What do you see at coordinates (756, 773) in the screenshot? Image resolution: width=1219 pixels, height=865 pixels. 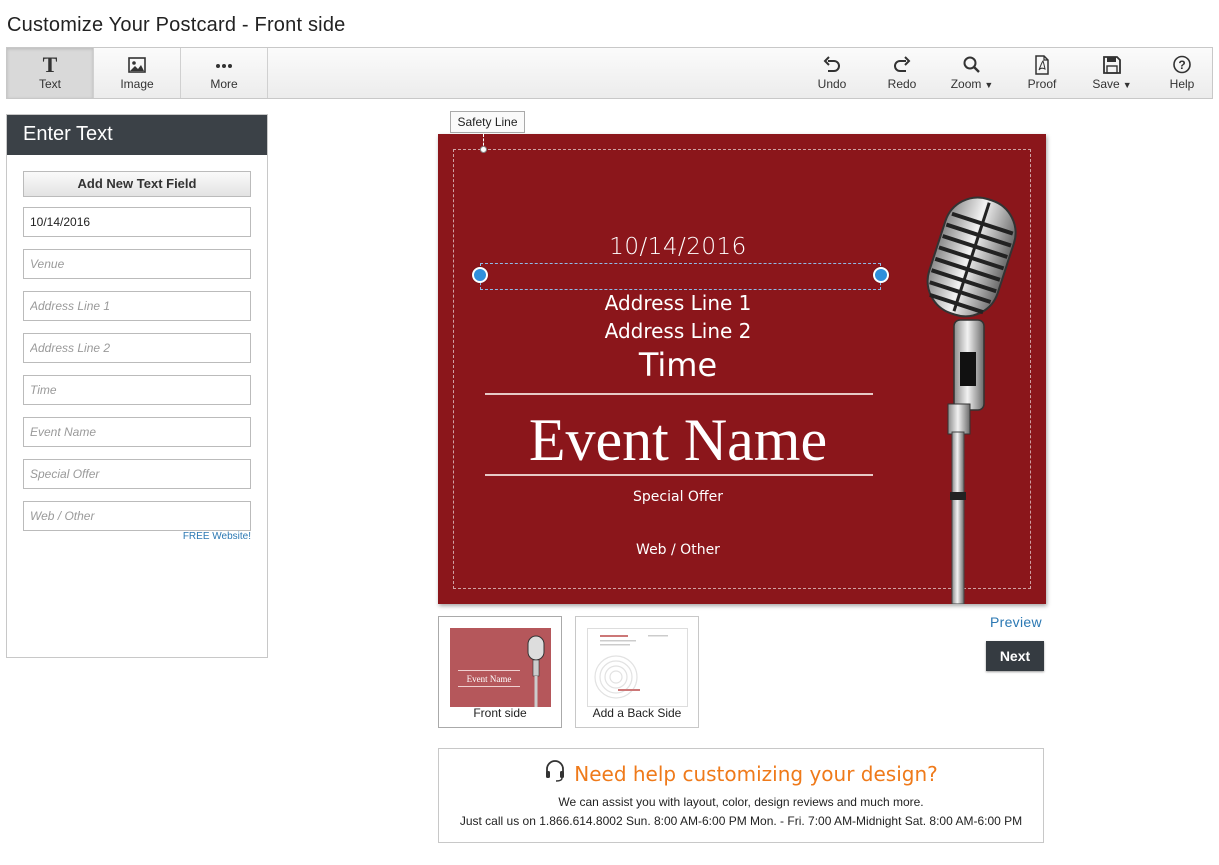 I see `help-title: Need help customizing your design?` at bounding box center [756, 773].